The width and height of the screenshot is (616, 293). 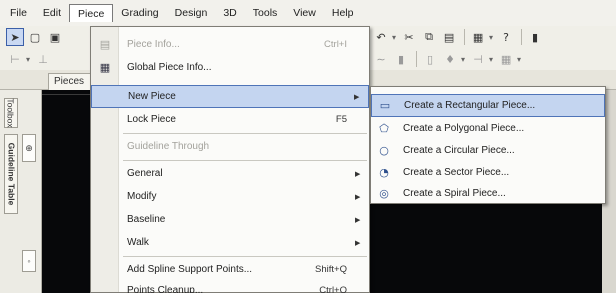 What do you see at coordinates (394, 37) in the screenshot?
I see `undo-dropdown-icon: ▾` at bounding box center [394, 37].